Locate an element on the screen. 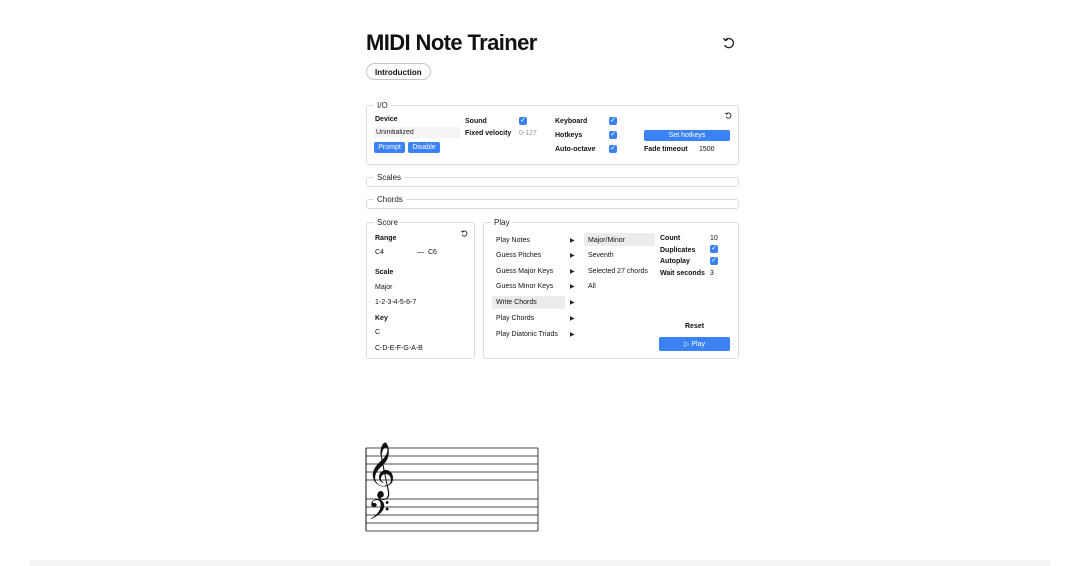 The width and height of the screenshot is (1080, 566). scale-value: Major is located at coordinates (384, 288).